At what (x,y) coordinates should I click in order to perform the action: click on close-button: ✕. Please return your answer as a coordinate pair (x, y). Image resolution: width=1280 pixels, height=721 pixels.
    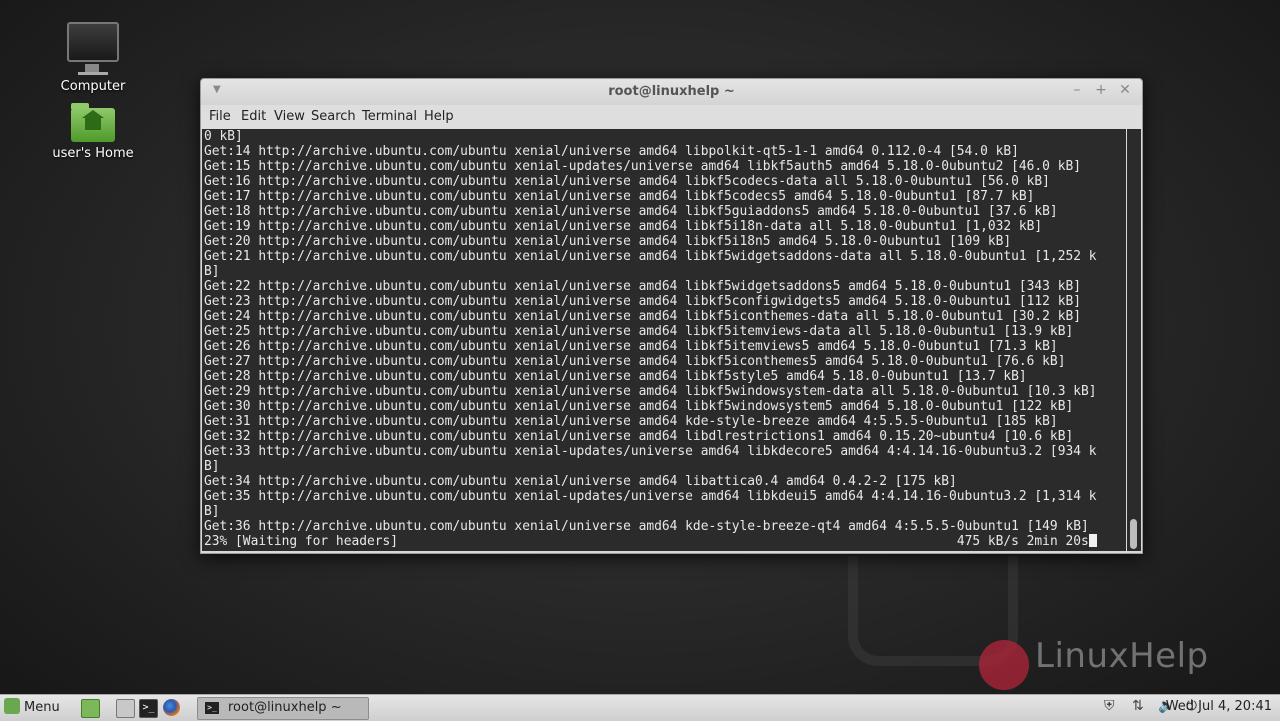
    Looking at the image, I should click on (1125, 90).